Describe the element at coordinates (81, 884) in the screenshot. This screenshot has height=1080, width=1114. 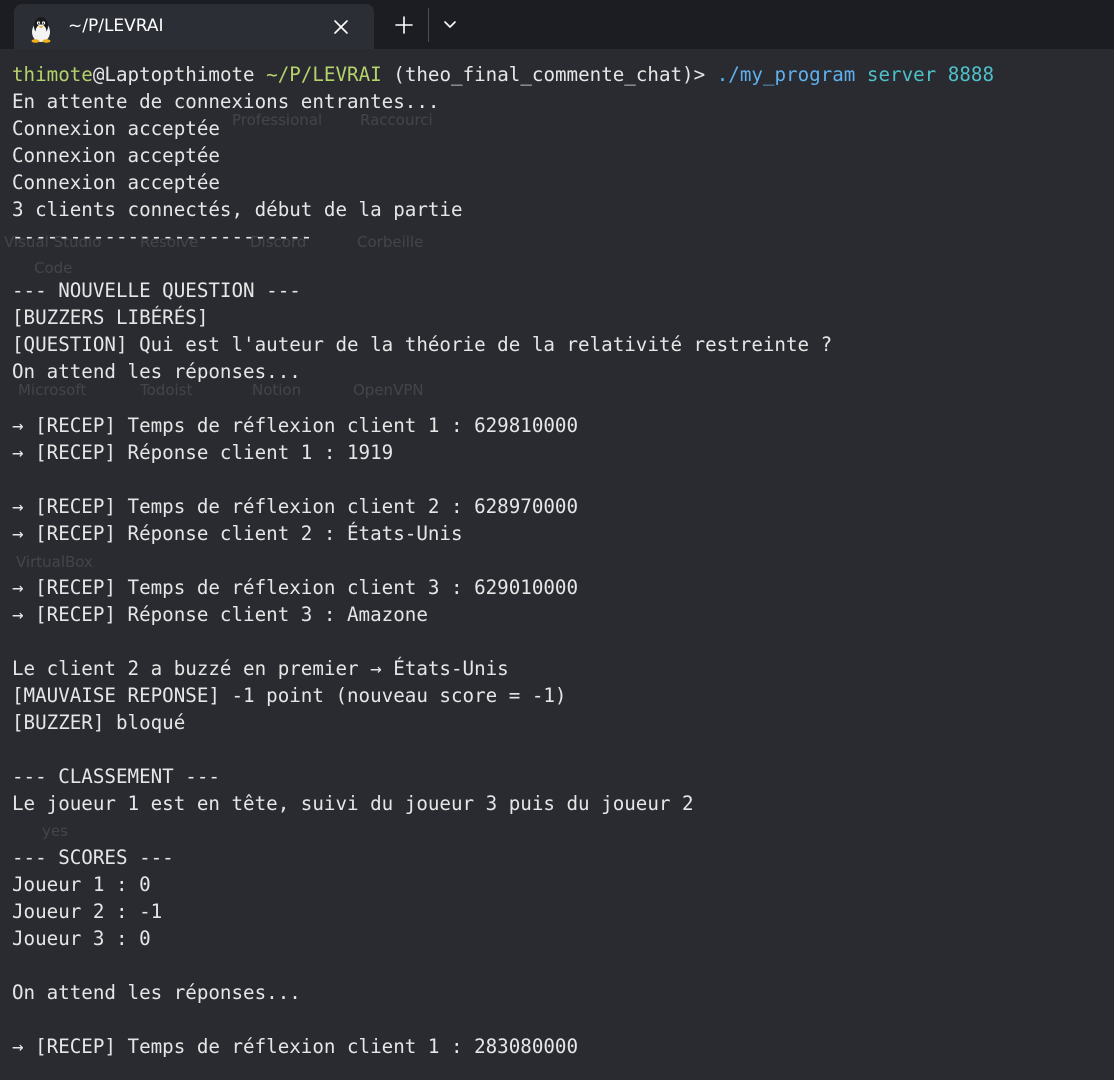
I see `output-line: Joueur 1 : 0` at that location.